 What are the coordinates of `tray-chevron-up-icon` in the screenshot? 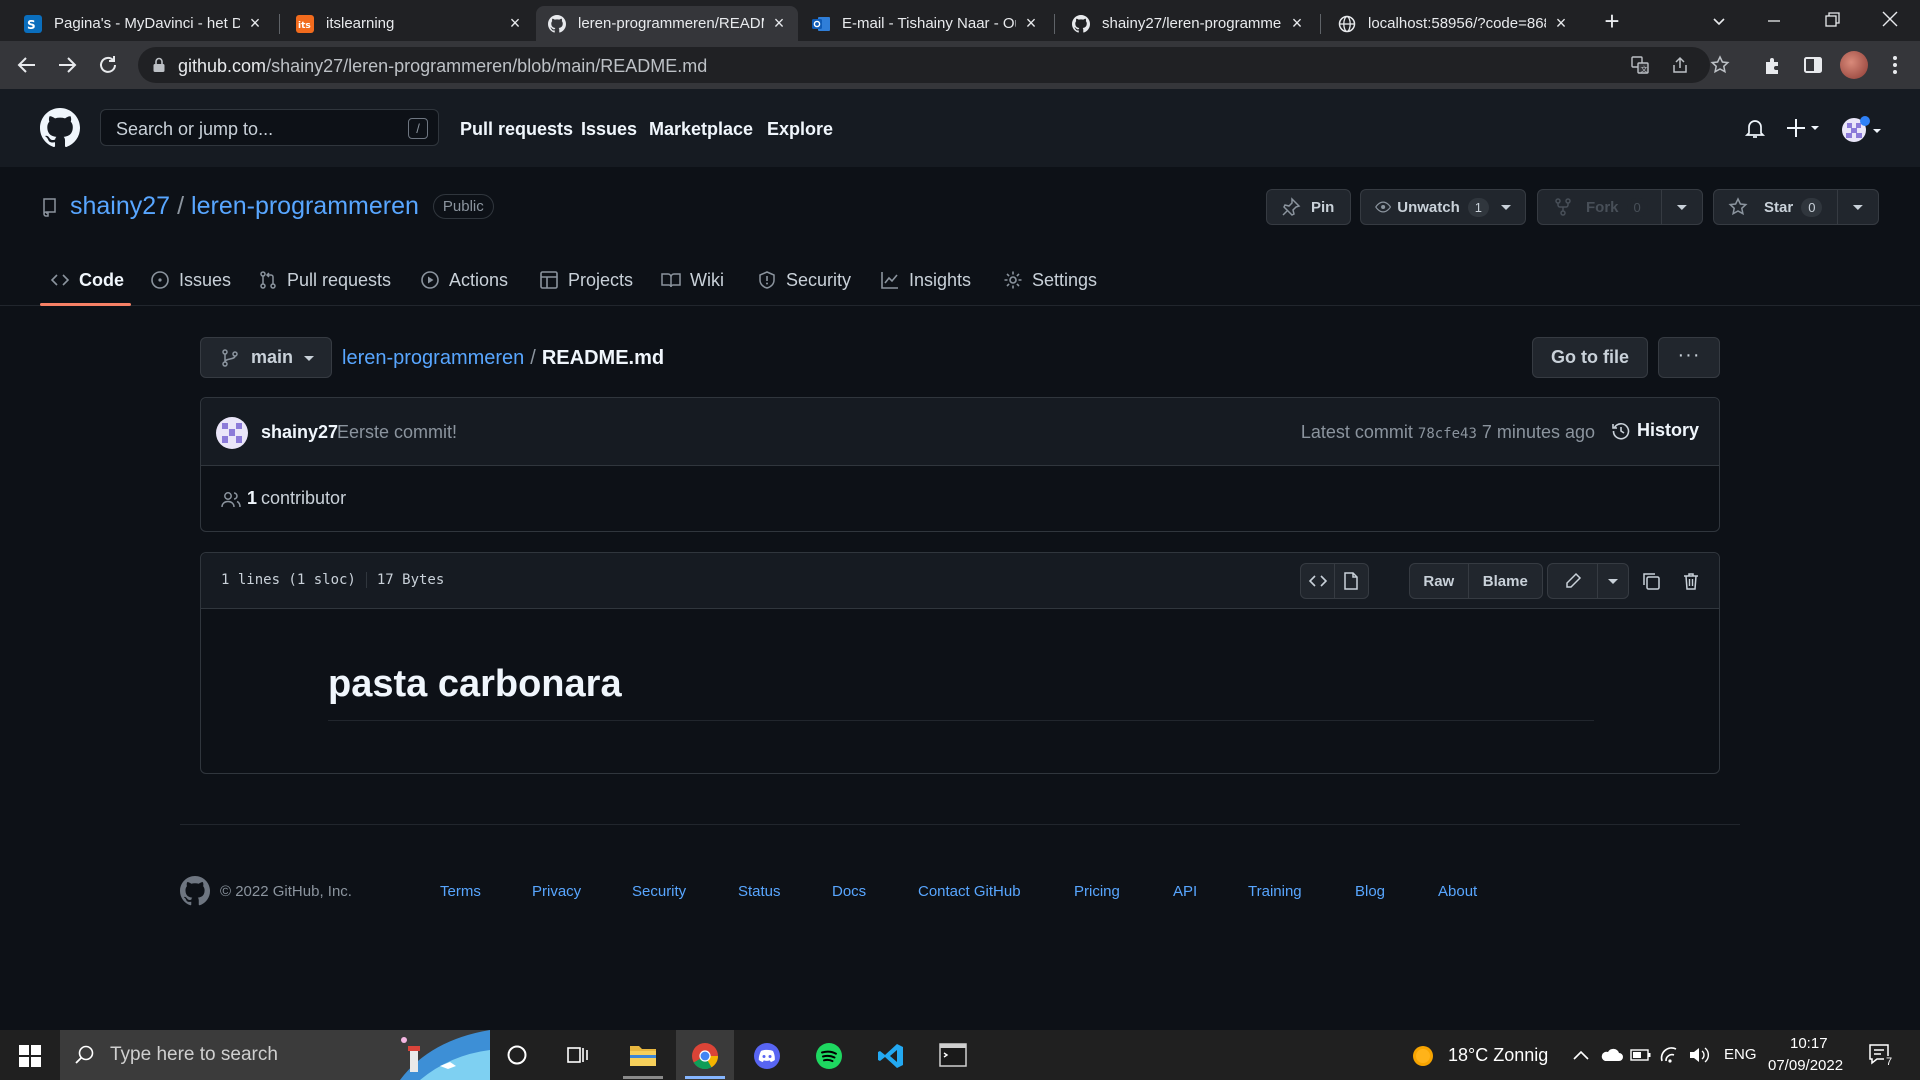 It's located at (1581, 1055).